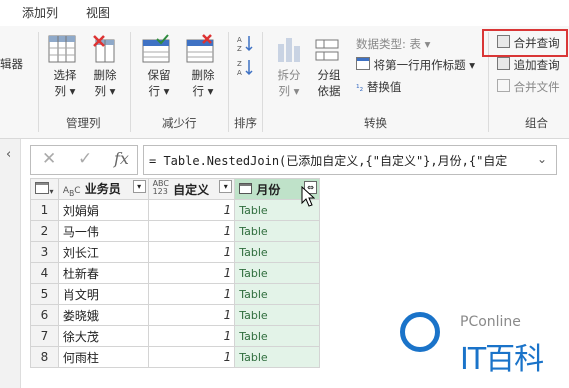  I want to click on split-column-label-2: 列, so click(284, 91).